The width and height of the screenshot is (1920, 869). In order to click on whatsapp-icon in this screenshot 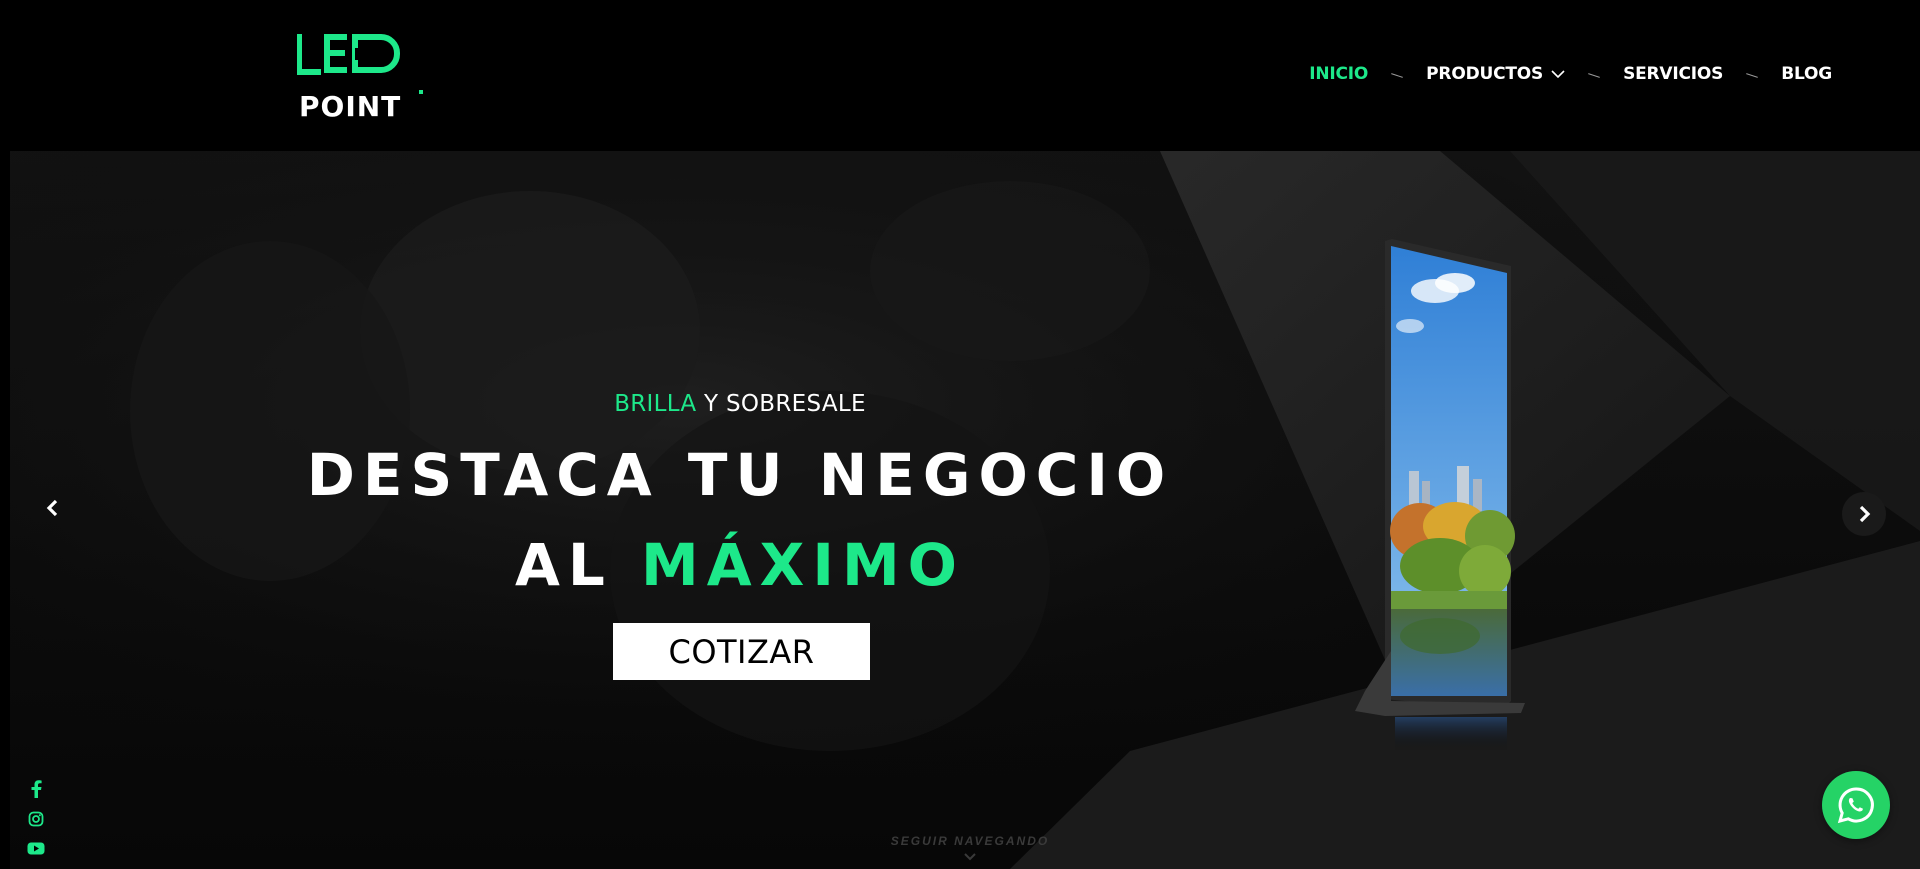, I will do `click(1855, 805)`.